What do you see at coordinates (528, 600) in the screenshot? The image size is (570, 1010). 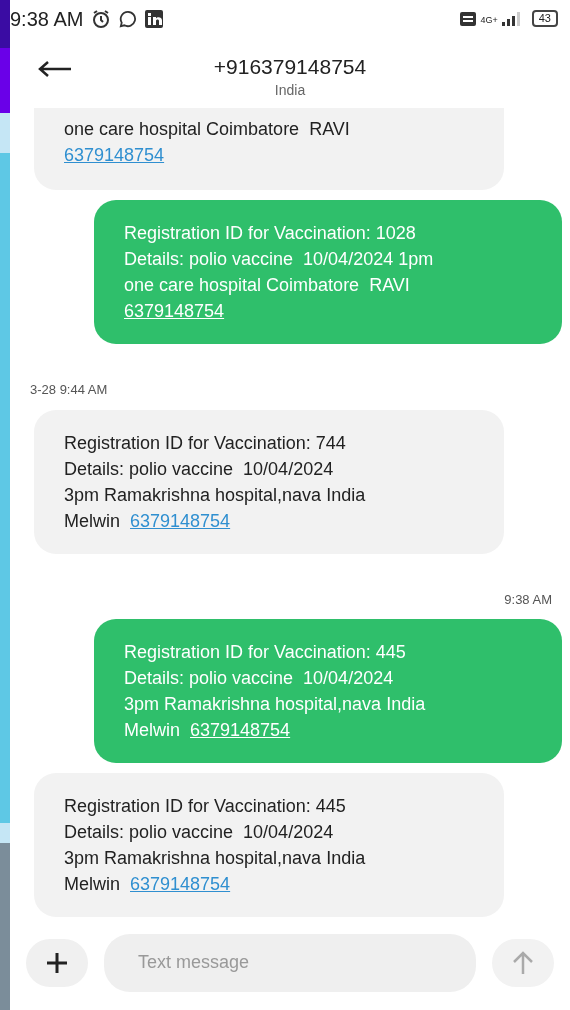 I see `message-timestamp: 9:38 AM` at bounding box center [528, 600].